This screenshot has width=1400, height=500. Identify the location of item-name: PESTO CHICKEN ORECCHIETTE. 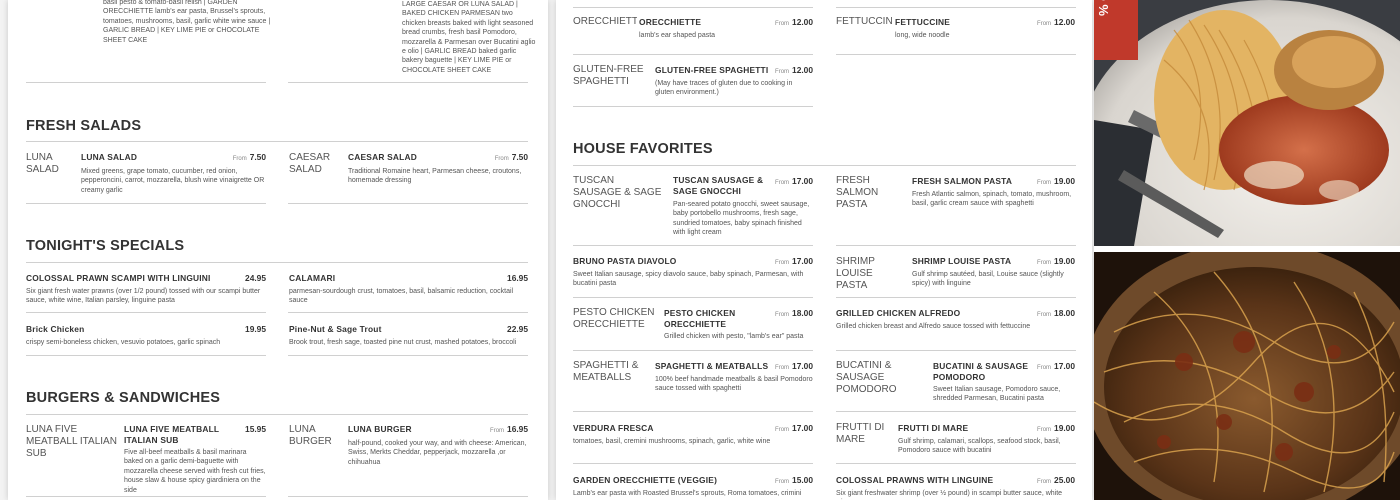
(700, 318).